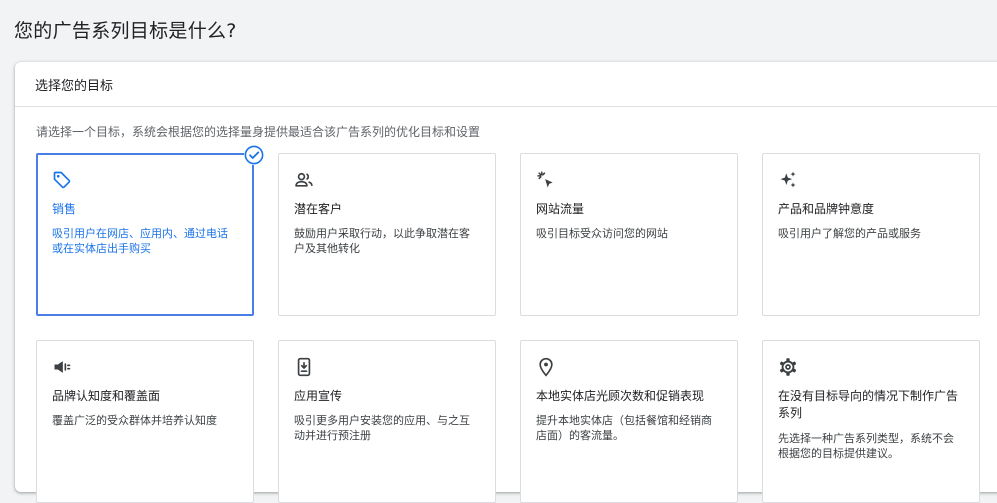 This screenshot has width=997, height=503. What do you see at coordinates (258, 132) in the screenshot?
I see `instruction-text: 请选择一个目标，系统会根据您的选择量身提供最适合该广告系列的优化目标和设置` at bounding box center [258, 132].